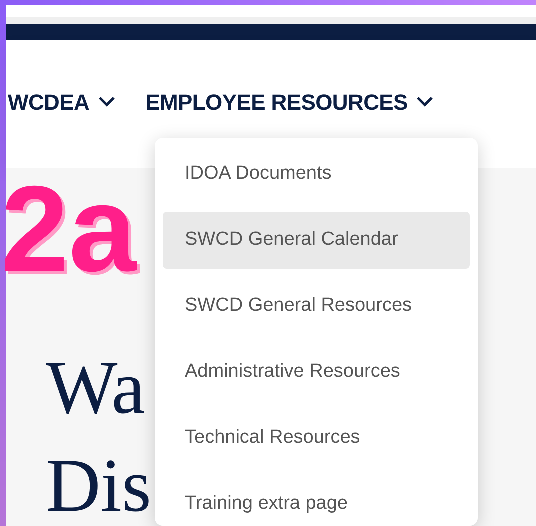  Describe the element at coordinates (62, 102) in the screenshot. I see `nav-menu-link: WCDEA` at that location.